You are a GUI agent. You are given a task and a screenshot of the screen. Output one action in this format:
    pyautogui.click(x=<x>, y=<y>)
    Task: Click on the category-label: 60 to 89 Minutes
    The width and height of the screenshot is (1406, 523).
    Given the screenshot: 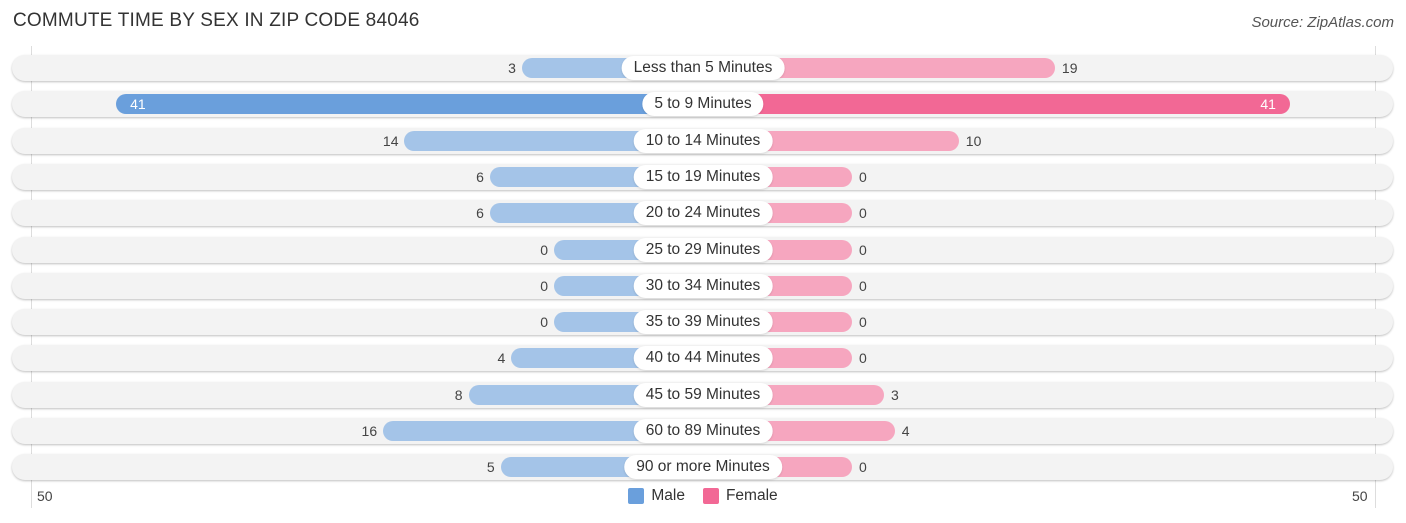 What is the action you would take?
    pyautogui.click(x=703, y=431)
    